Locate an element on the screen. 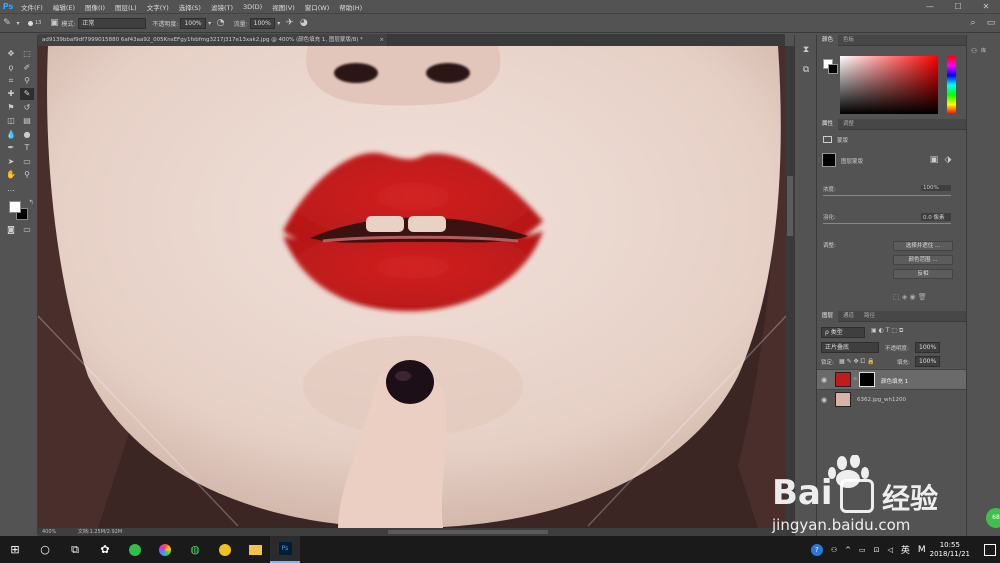 The height and width of the screenshot is (563, 1000). layer-row: ◉ 6362.jpg_wh1200 is located at coordinates (892, 399).